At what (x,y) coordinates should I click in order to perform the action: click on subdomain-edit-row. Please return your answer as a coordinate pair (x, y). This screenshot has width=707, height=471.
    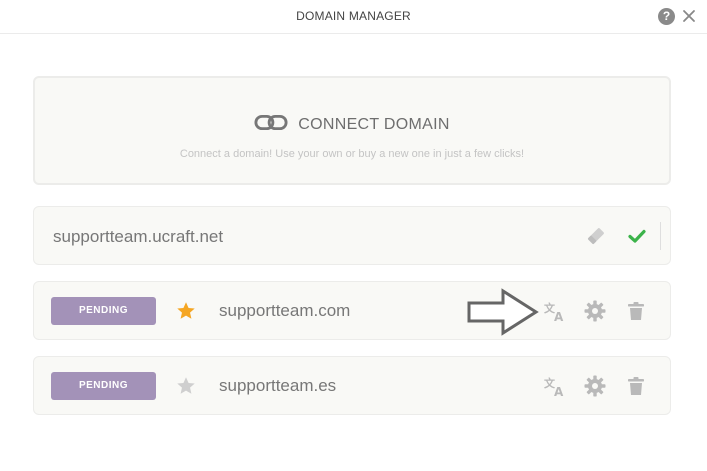
    Looking at the image, I should click on (352, 235).